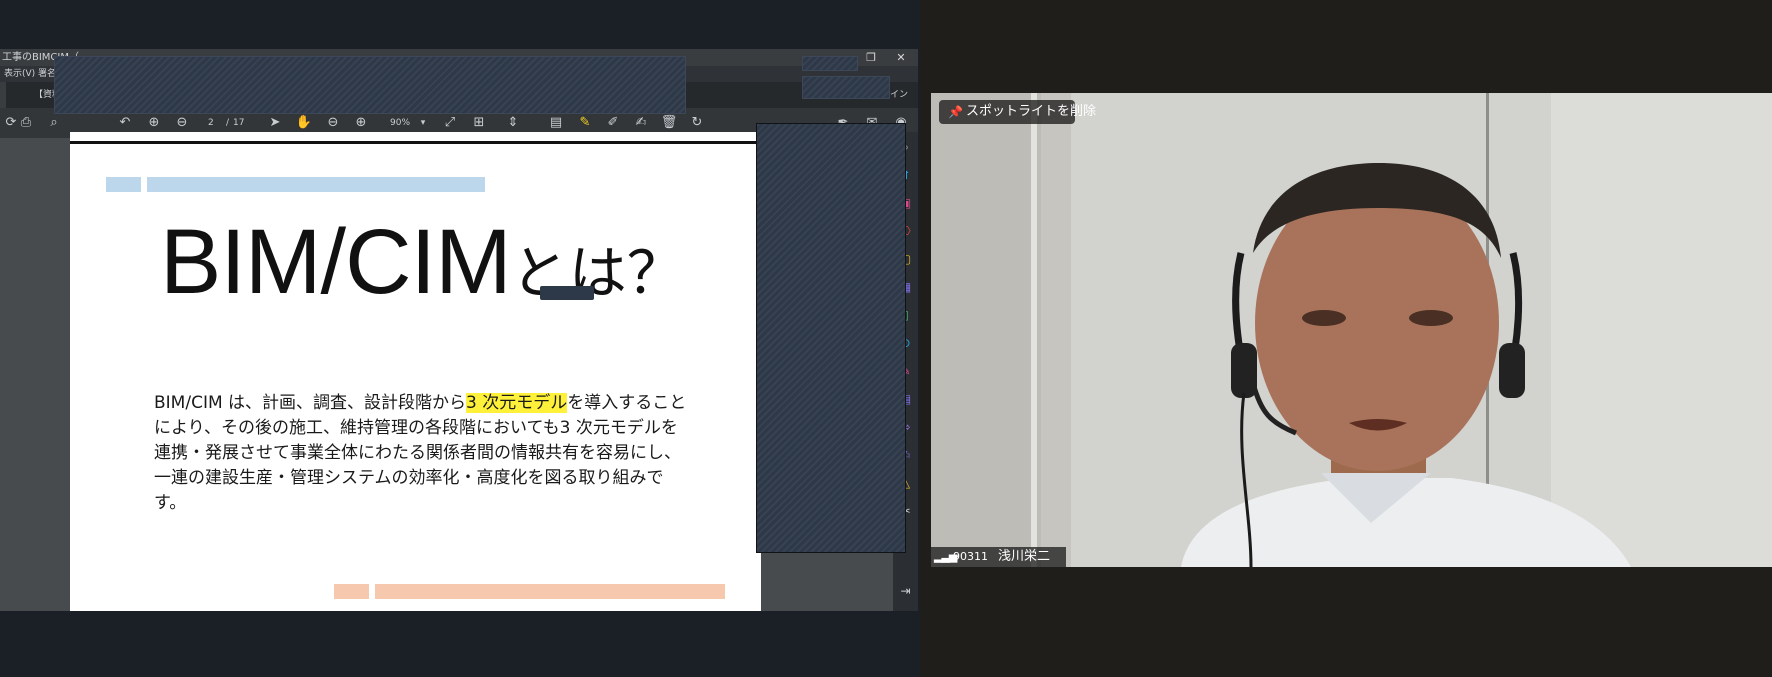 Image resolution: width=1772 pixels, height=677 pixels. What do you see at coordinates (641, 123) in the screenshot?
I see `edit-text-icon: ✍` at bounding box center [641, 123].